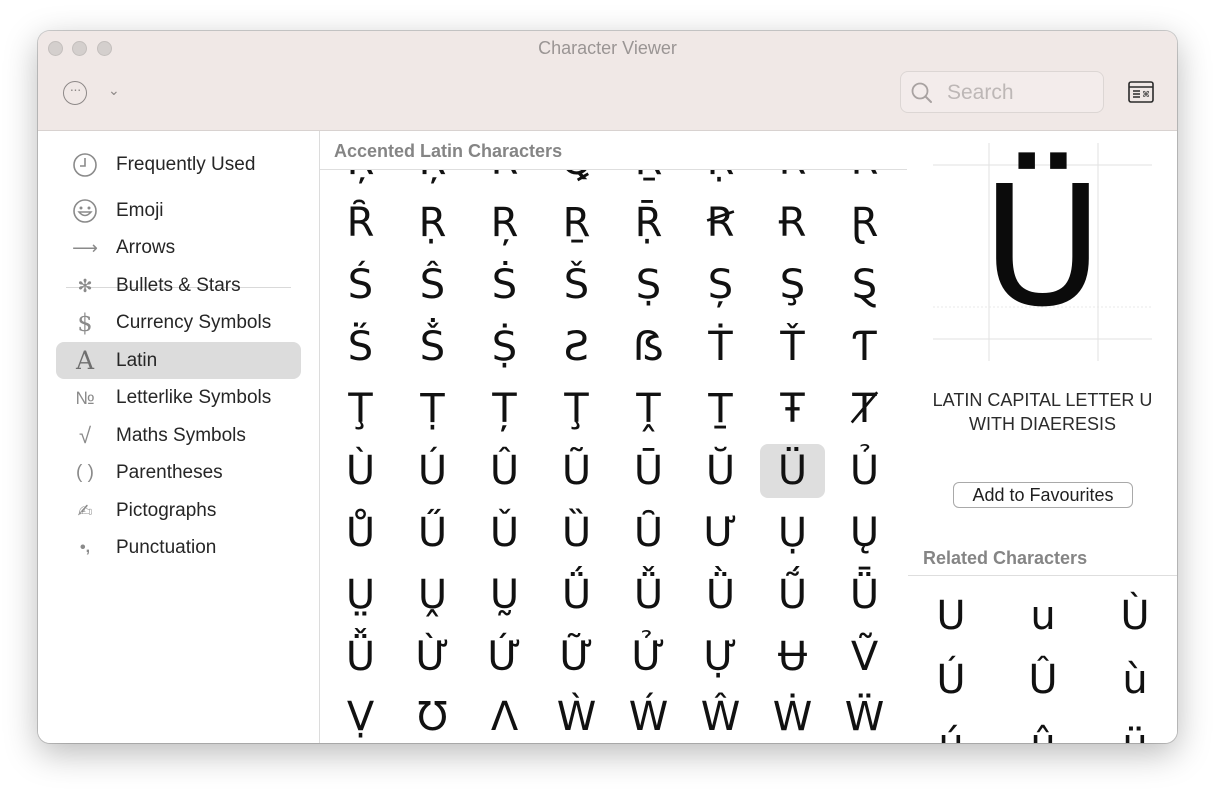 The image size is (1216, 790). What do you see at coordinates (1135, 728) in the screenshot?
I see `related-character: ü` at bounding box center [1135, 728].